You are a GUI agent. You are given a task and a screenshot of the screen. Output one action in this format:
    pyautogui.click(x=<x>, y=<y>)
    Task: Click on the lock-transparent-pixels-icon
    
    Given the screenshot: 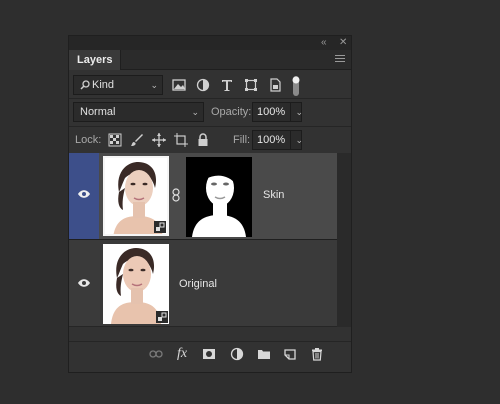 What is the action you would take?
    pyautogui.click(x=115, y=140)
    